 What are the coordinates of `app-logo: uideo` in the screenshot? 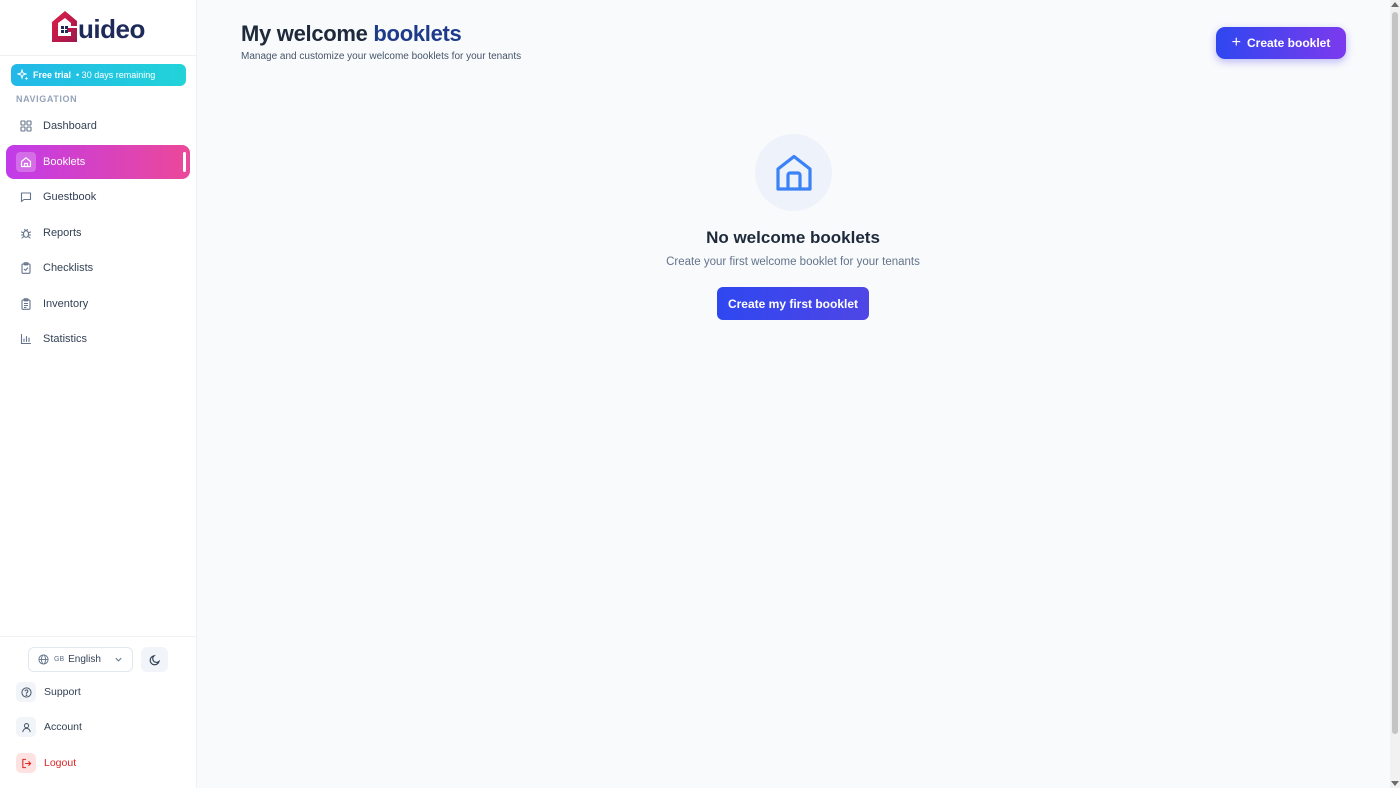 It's located at (100, 26).